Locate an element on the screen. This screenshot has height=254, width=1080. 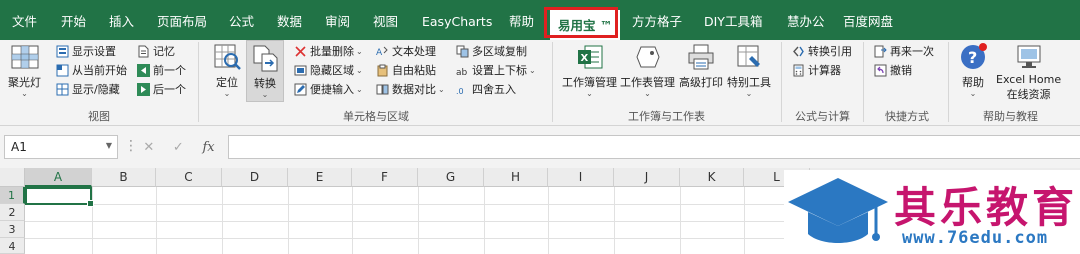
show-hide-button: 显示/隐藏 is located at coordinates (88, 89).